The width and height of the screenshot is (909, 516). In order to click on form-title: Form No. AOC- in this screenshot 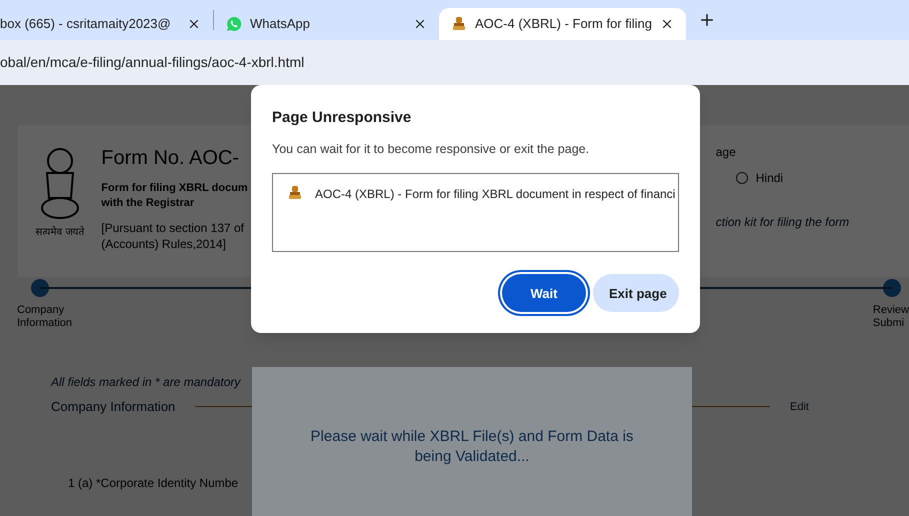, I will do `click(170, 158)`.